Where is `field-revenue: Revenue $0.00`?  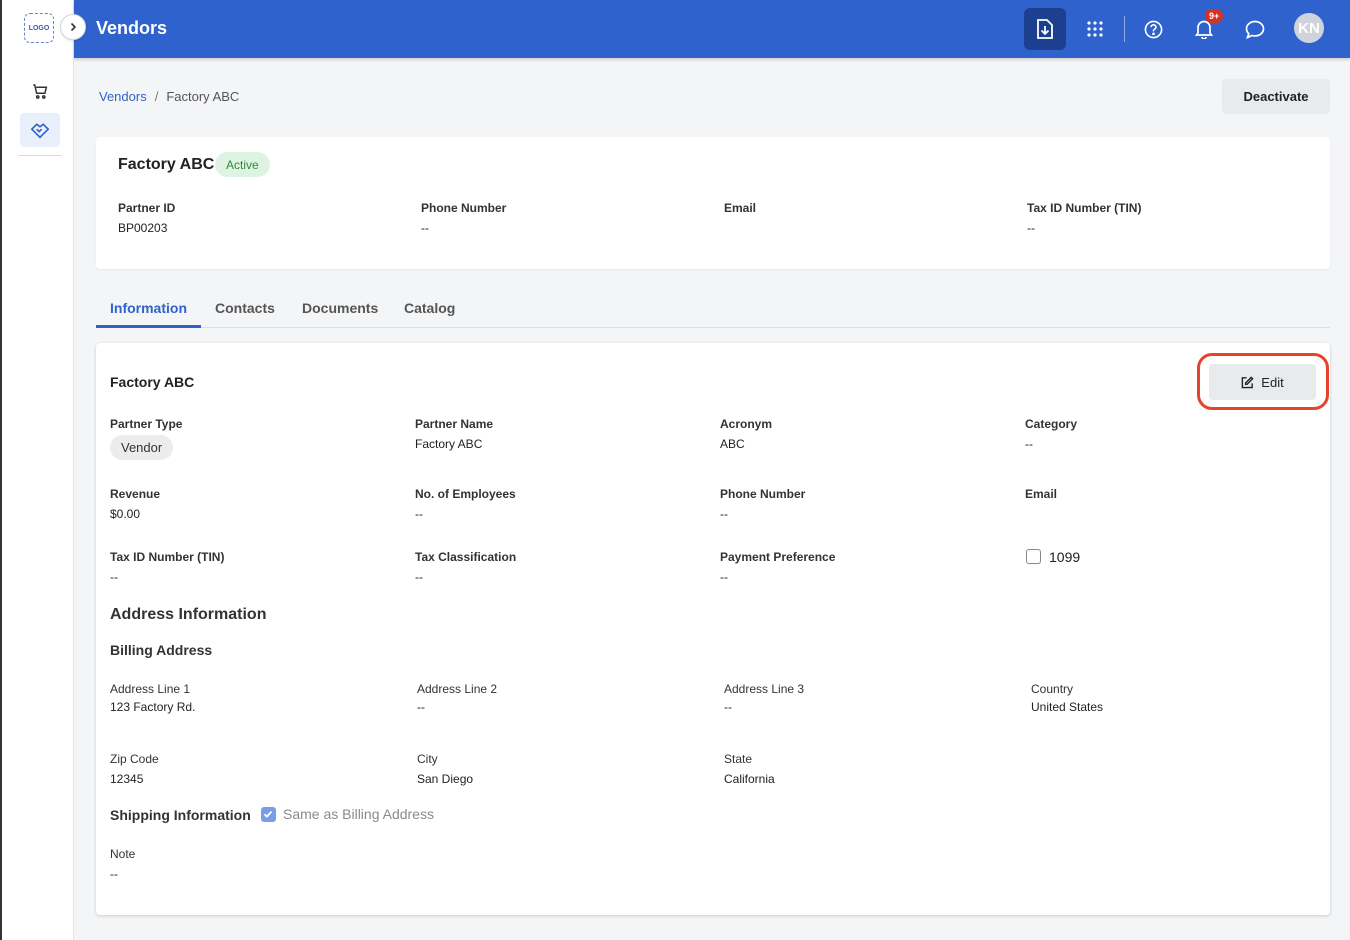 field-revenue: Revenue $0.00 is located at coordinates (135, 504).